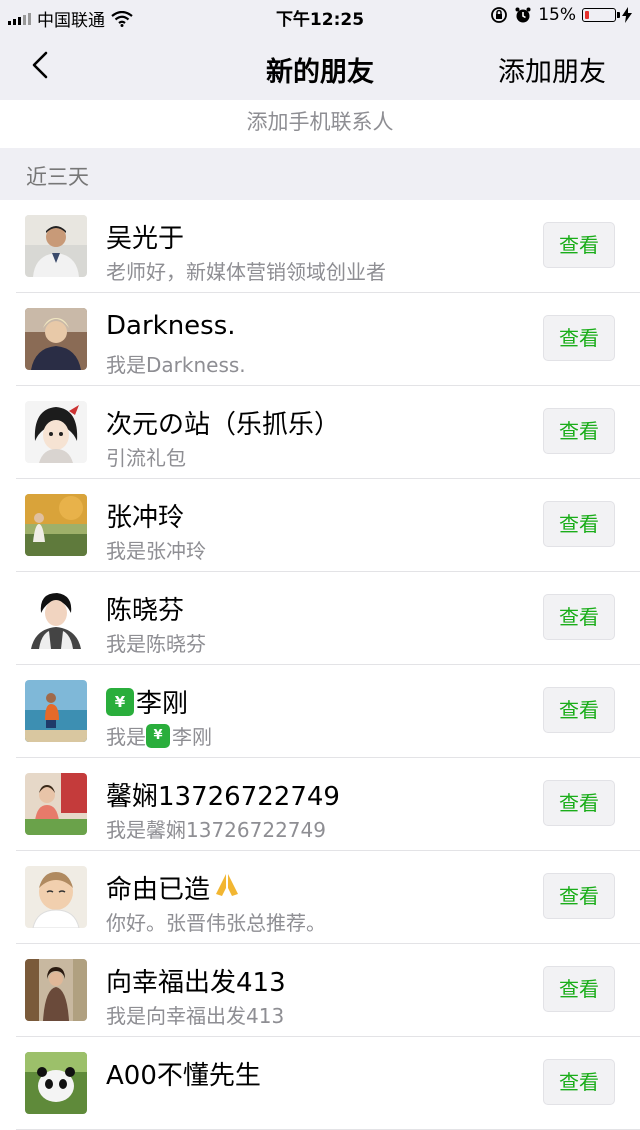 The image size is (640, 1130). I want to click on request-message: 我是 ¥ 李刚, so click(159, 735).